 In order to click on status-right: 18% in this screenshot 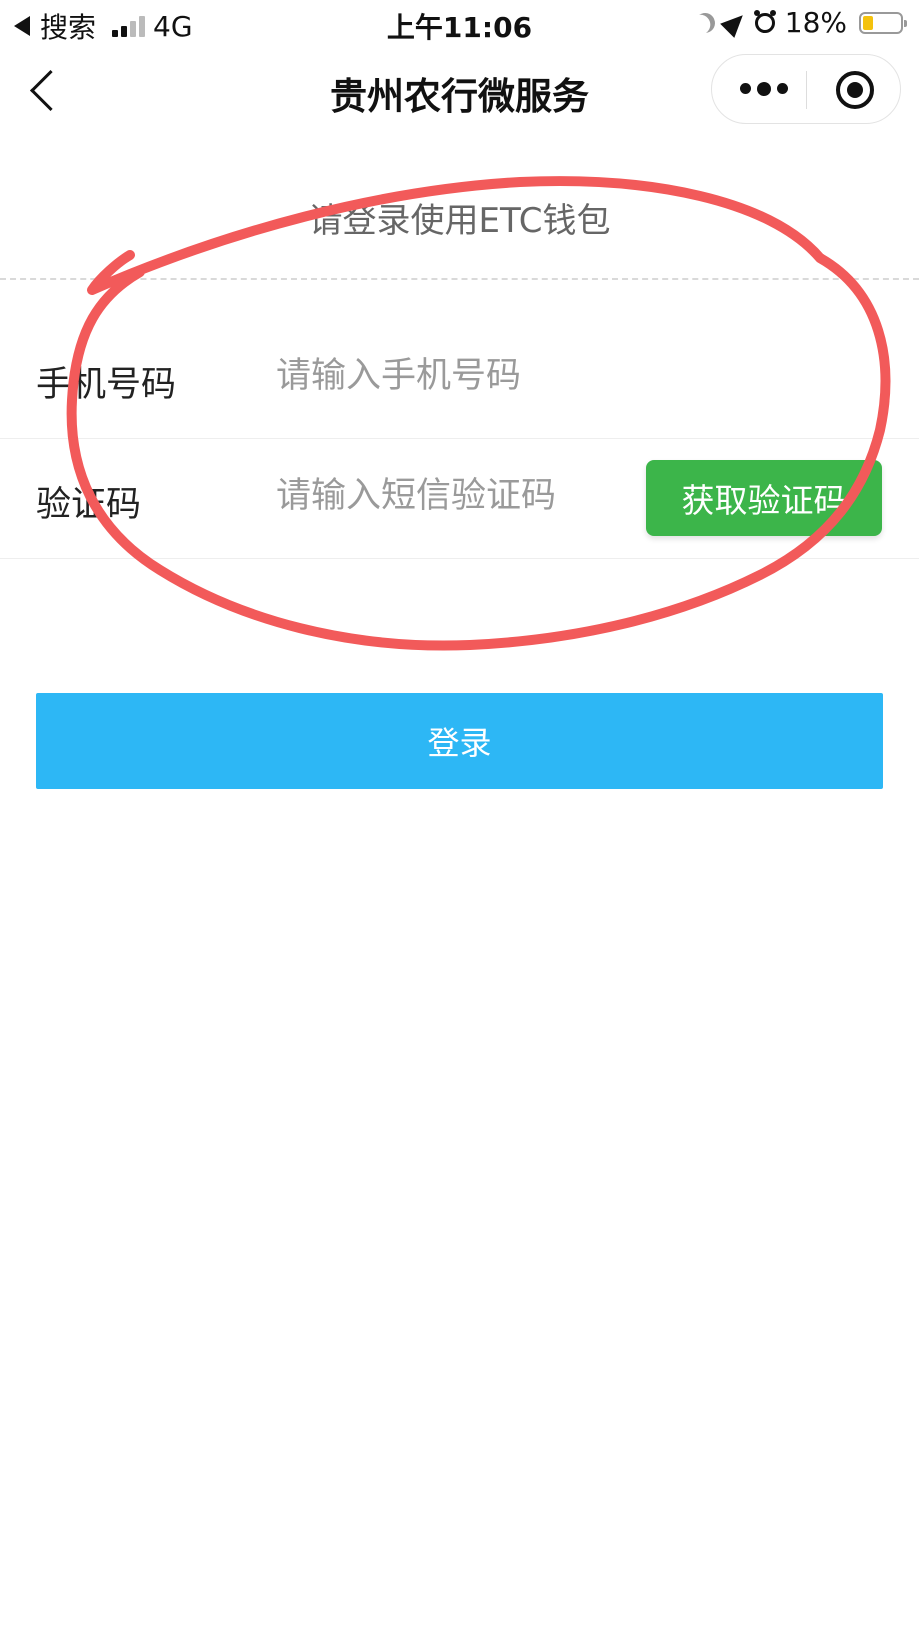, I will do `click(799, 22)`.